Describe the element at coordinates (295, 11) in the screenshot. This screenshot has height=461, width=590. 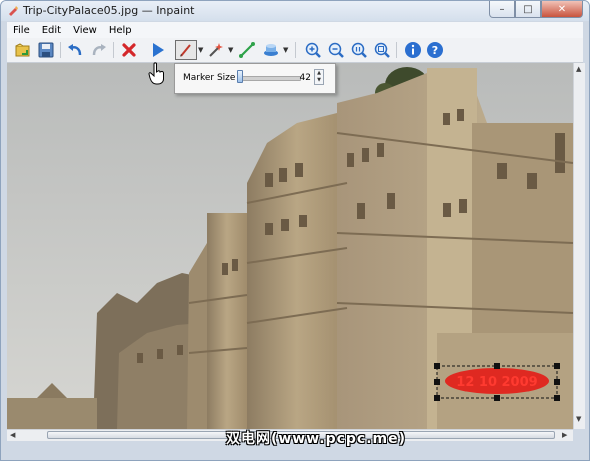
I see `title-bar: Trip-CityPalace05.jpg — Inpaint – □ ✕` at that location.